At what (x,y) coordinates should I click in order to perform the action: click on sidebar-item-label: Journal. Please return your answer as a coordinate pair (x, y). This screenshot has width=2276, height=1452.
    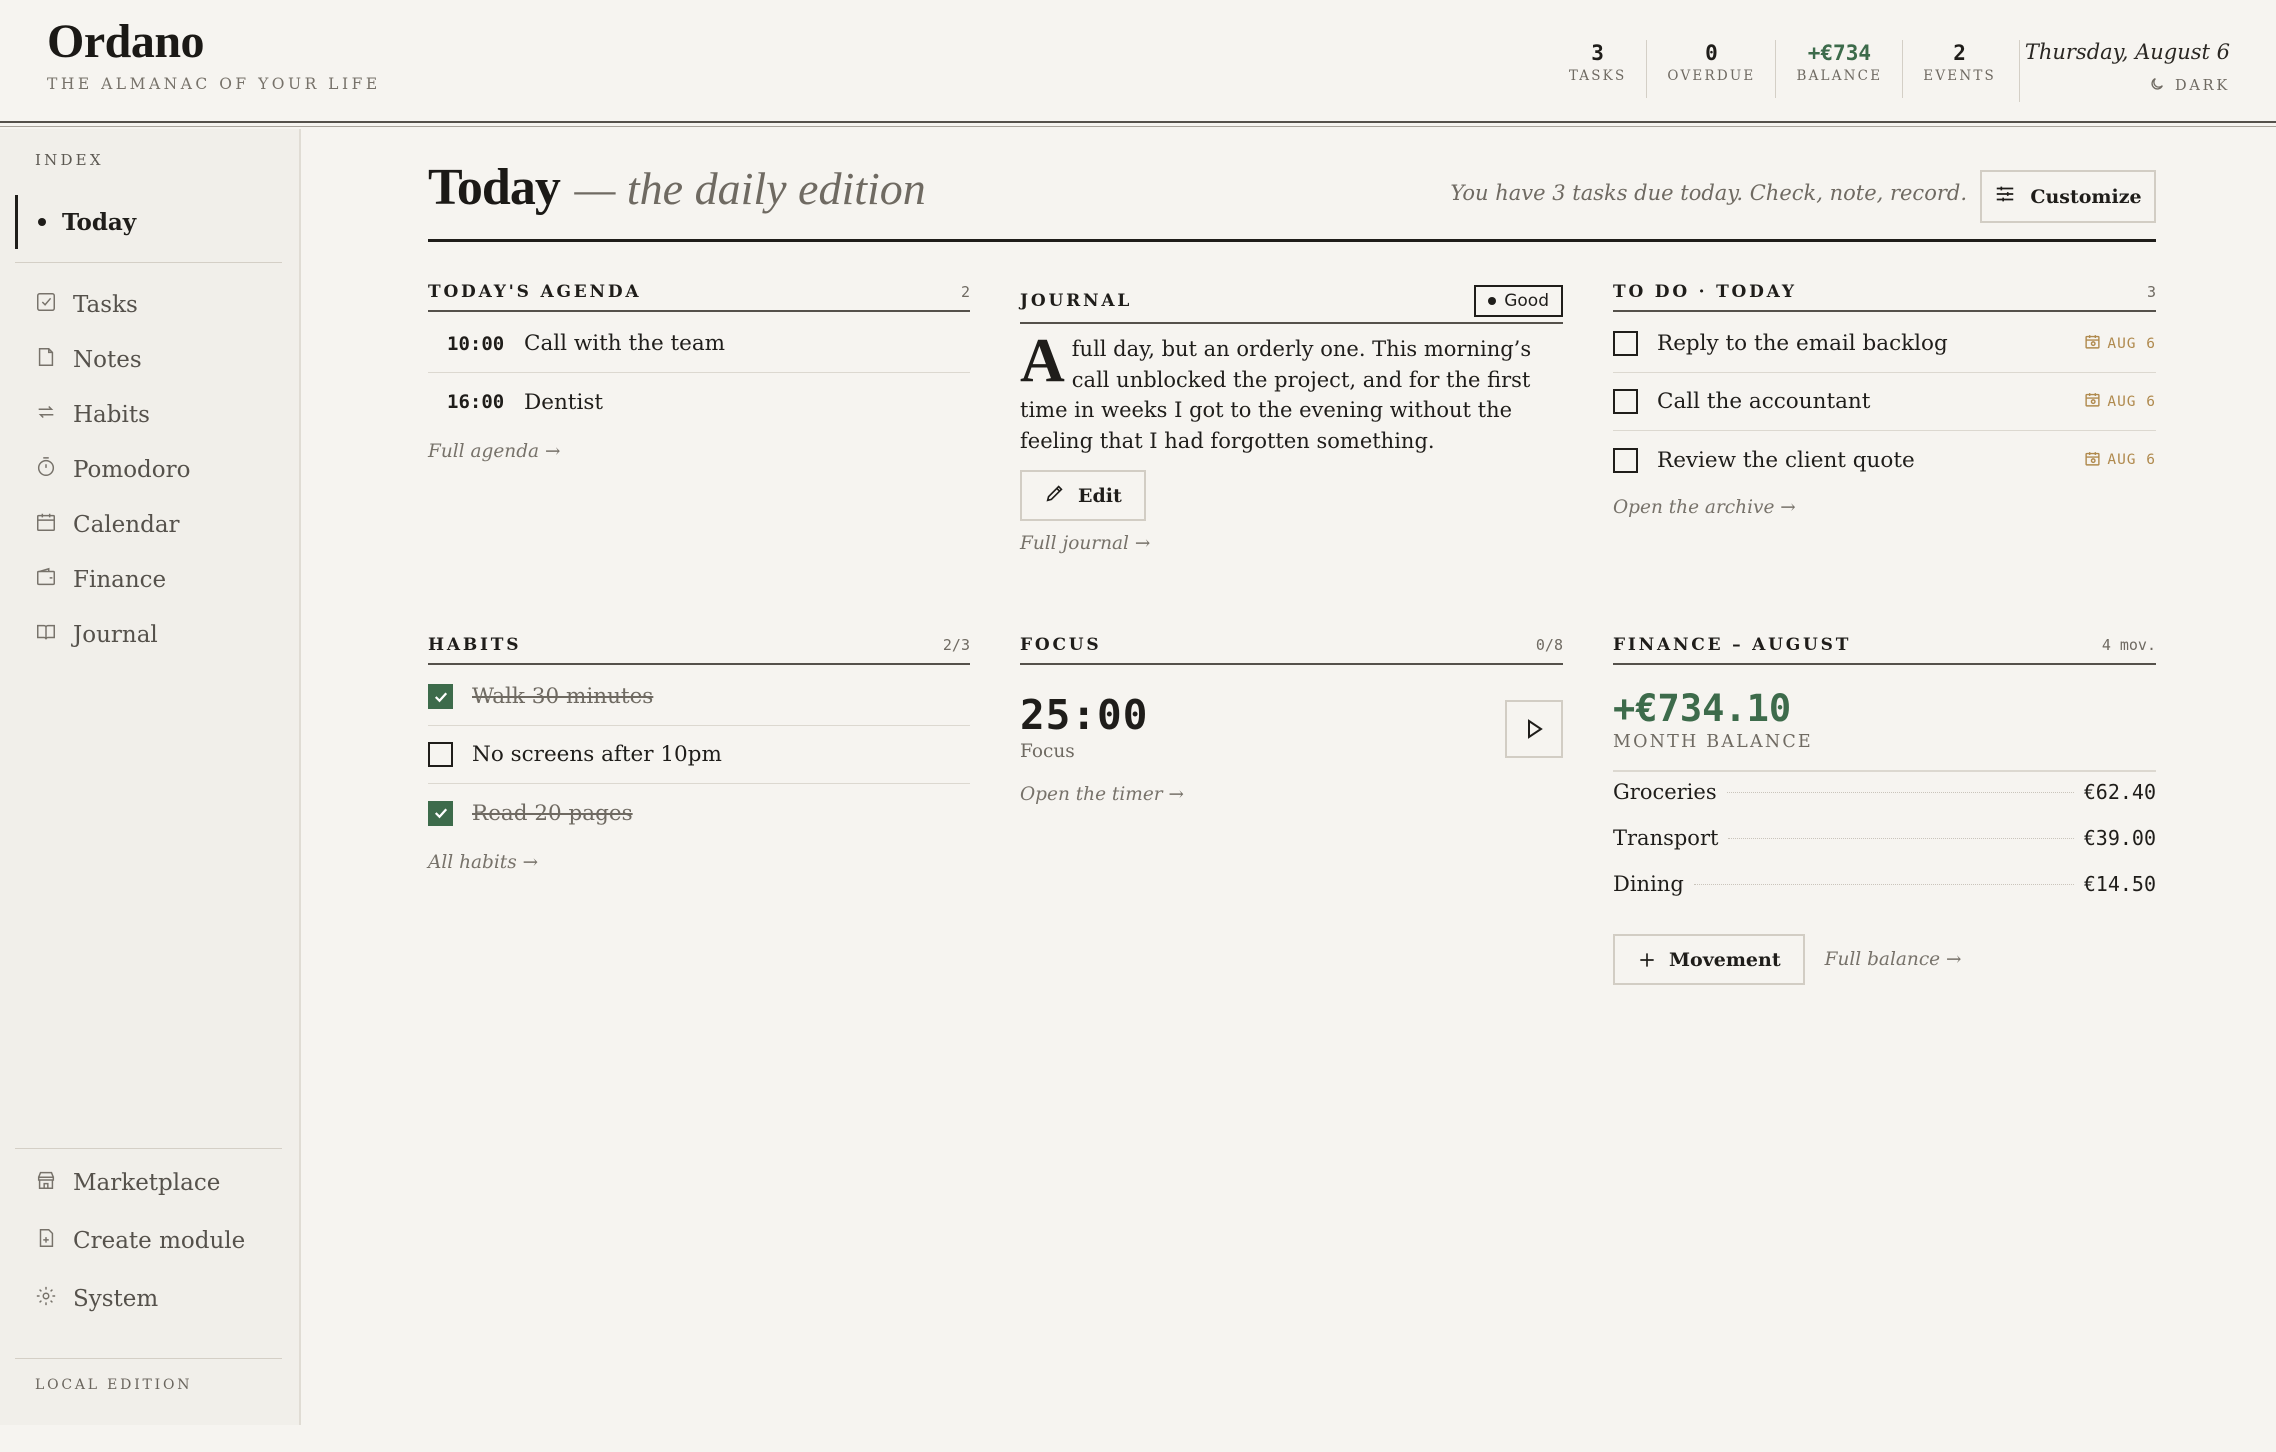
    Looking at the image, I should click on (115, 634).